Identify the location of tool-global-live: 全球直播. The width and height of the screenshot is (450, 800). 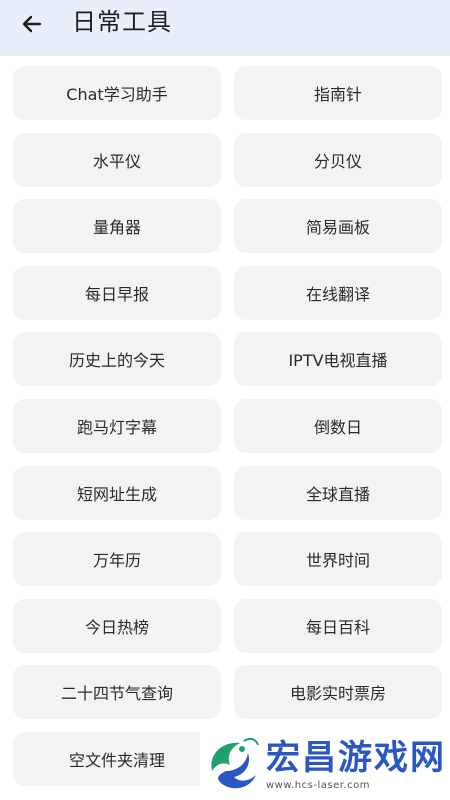
(338, 493).